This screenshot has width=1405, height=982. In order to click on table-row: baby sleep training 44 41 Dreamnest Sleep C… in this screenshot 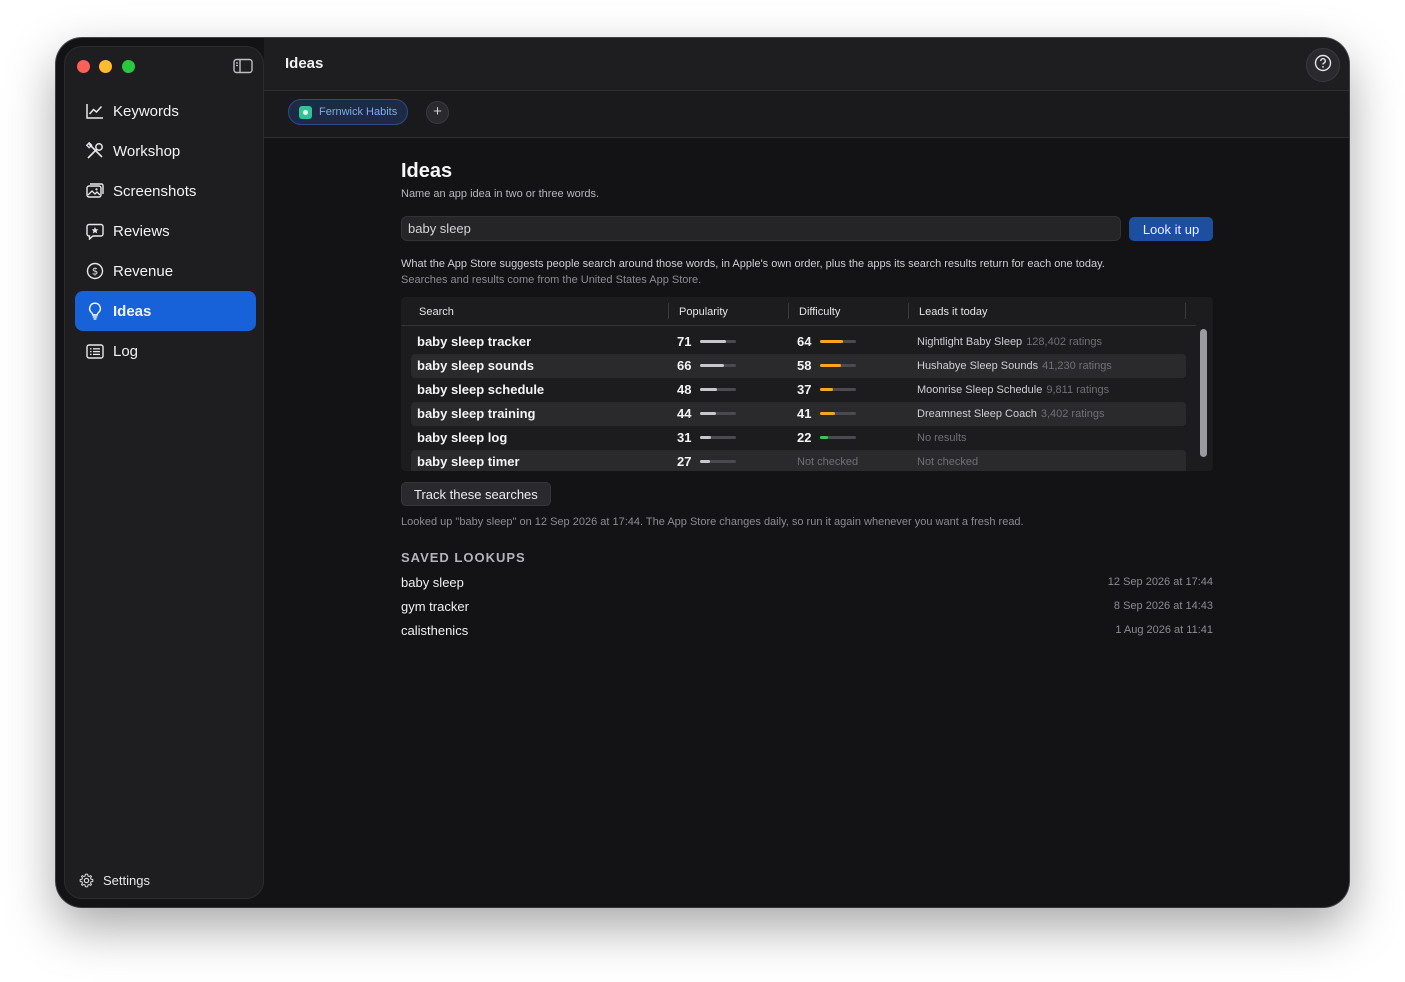, I will do `click(798, 414)`.